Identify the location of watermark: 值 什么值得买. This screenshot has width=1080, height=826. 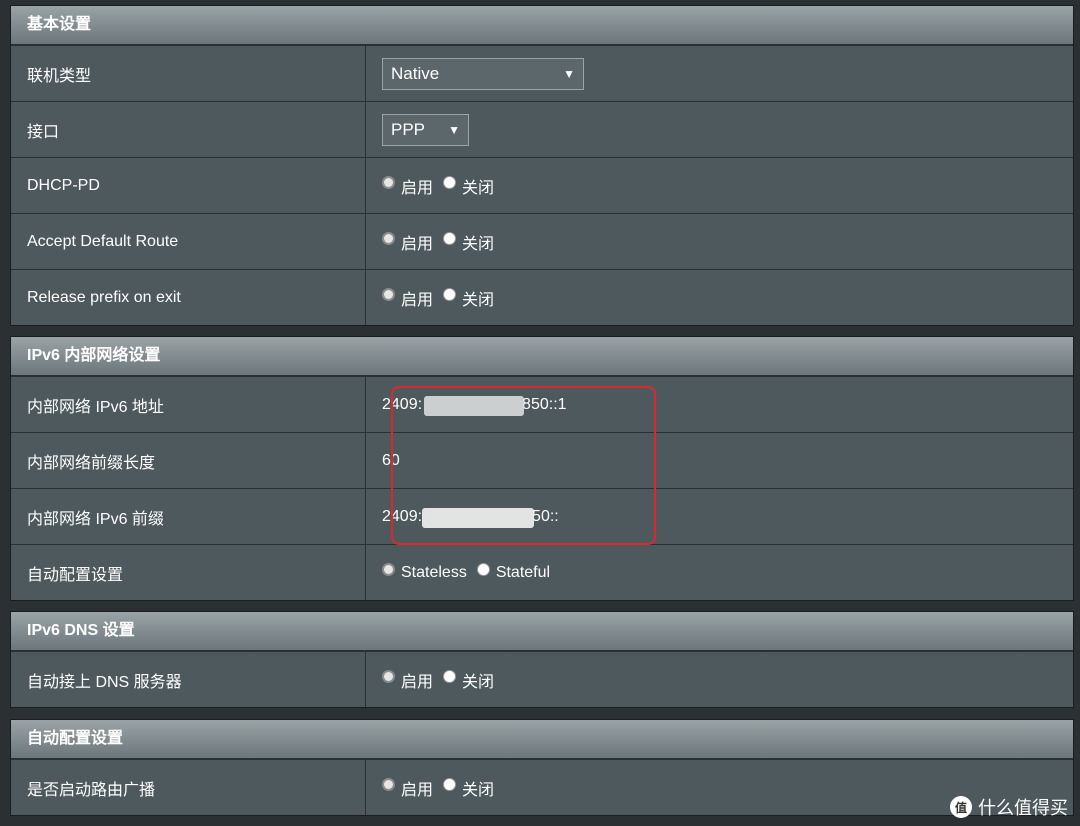
(1009, 807).